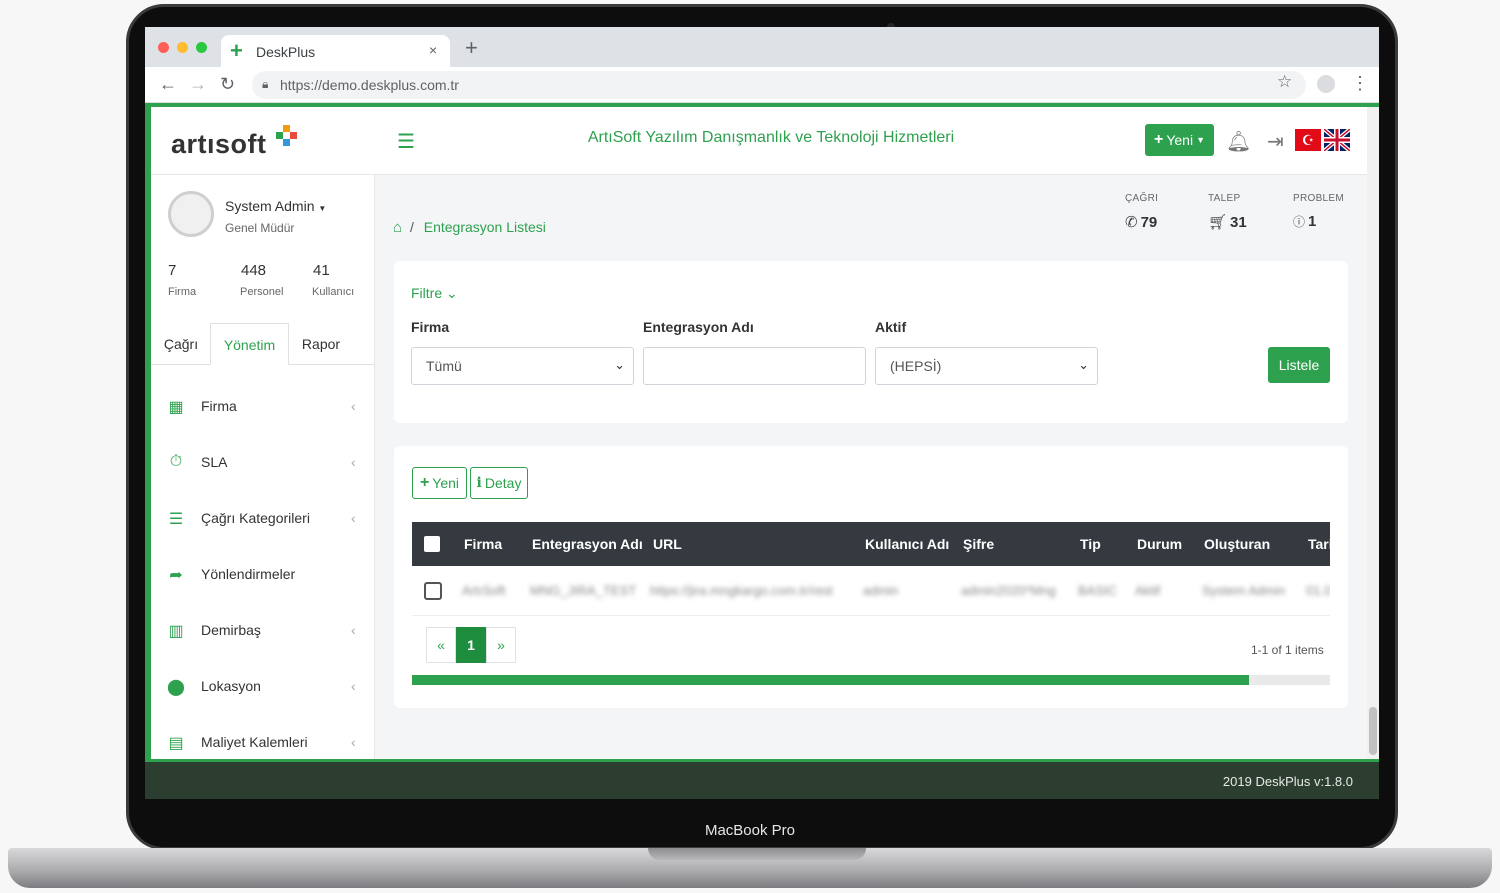  Describe the element at coordinates (369, 85) in the screenshot. I see `url-text: https://demo.deskplus.com.tr` at that location.